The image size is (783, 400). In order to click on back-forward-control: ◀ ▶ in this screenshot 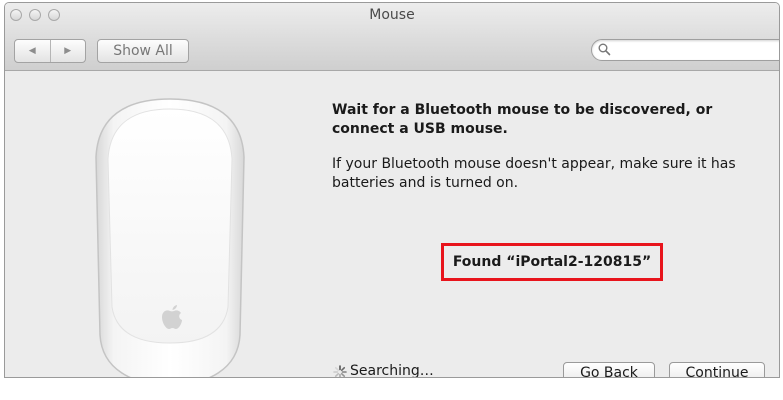, I will do `click(50, 51)`.